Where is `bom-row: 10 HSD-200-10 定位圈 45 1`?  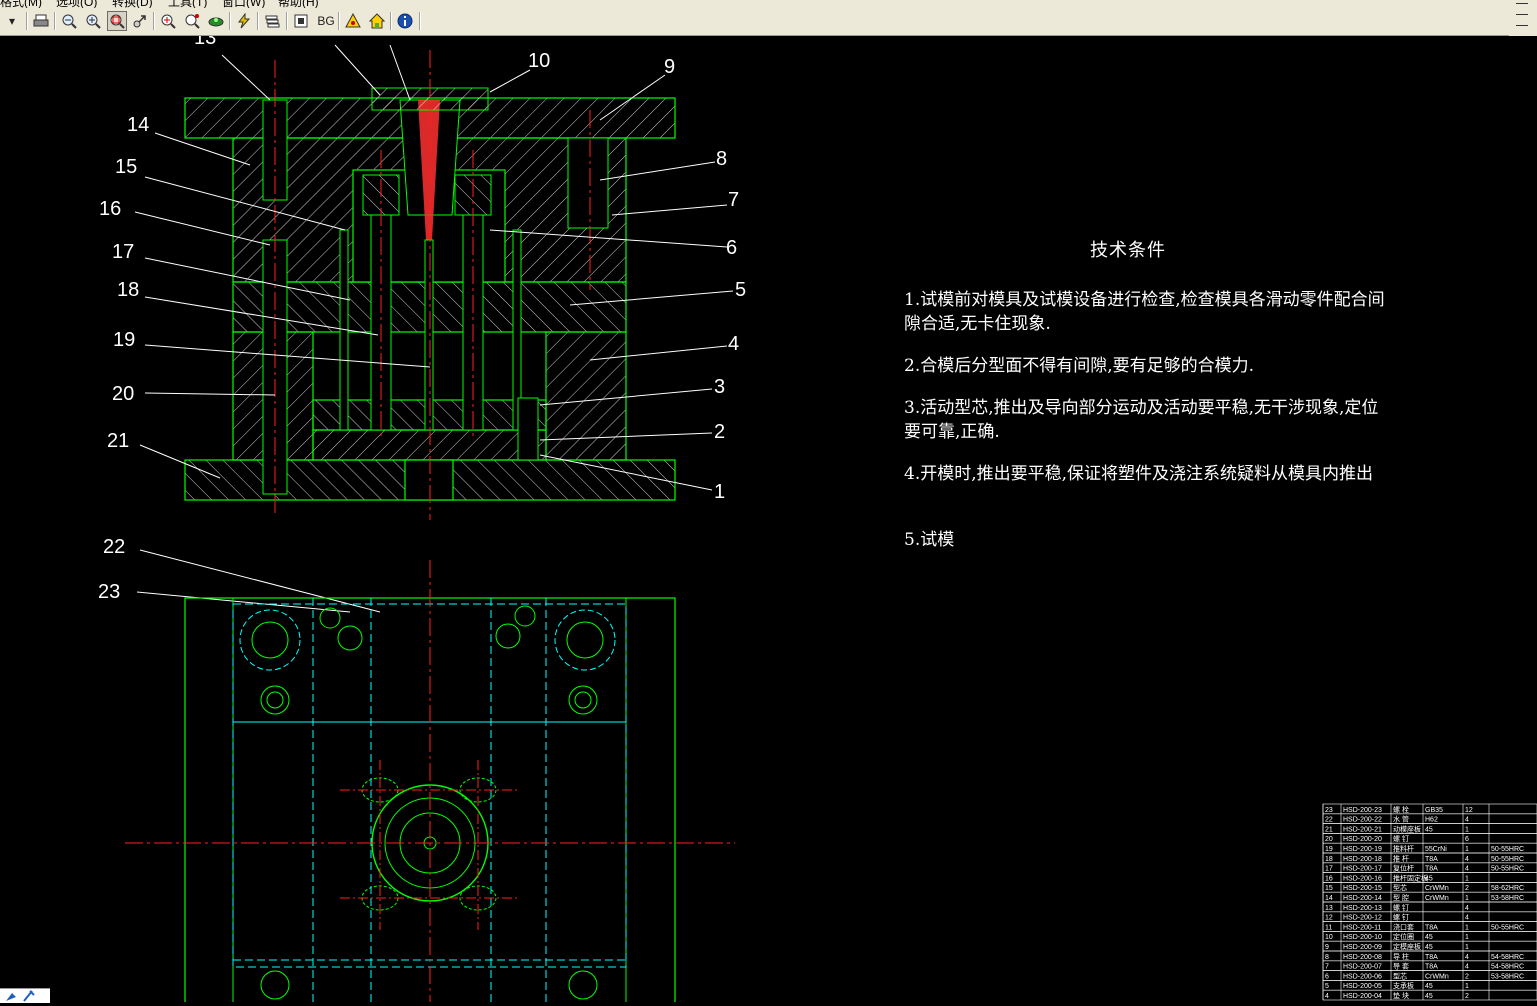
bom-row: 10 HSD-200-10 定位圈 45 1 is located at coordinates (1429, 936).